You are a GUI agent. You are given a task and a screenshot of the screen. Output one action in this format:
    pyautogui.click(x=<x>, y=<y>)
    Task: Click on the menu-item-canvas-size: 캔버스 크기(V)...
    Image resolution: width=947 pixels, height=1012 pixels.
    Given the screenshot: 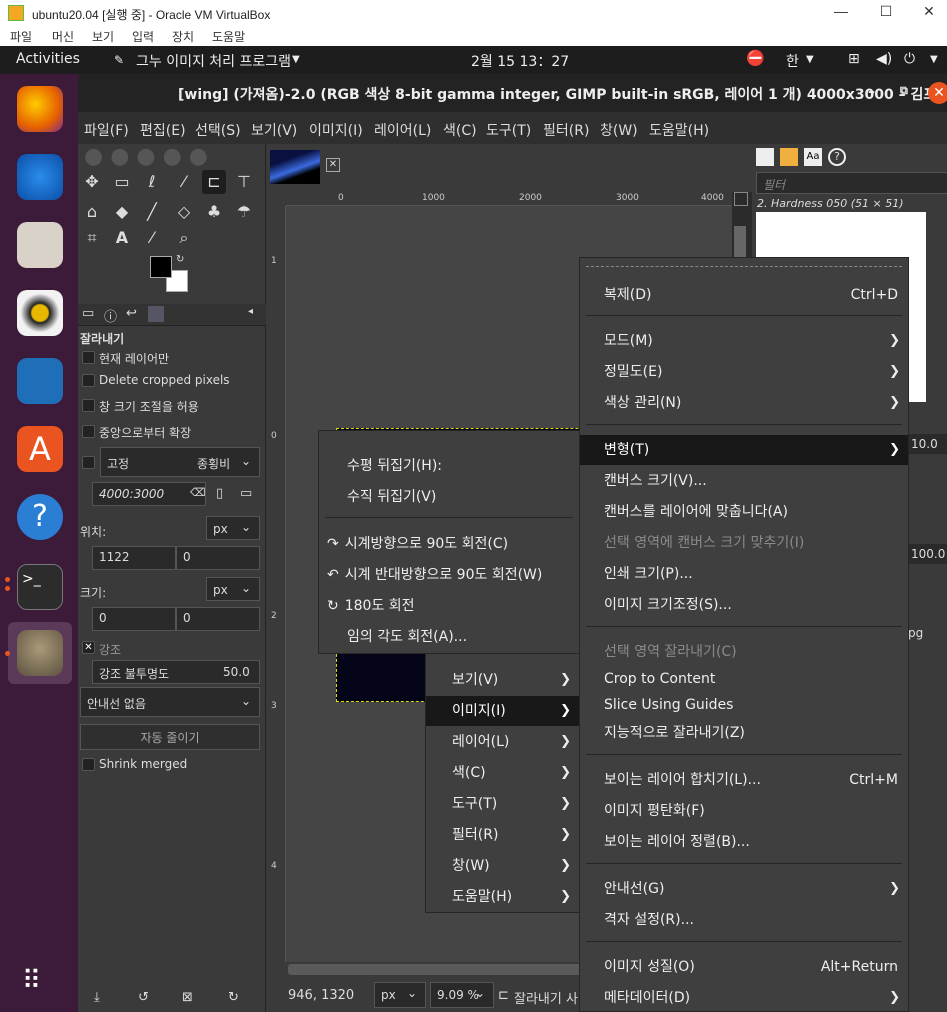 What is the action you would take?
    pyautogui.click(x=744, y=481)
    